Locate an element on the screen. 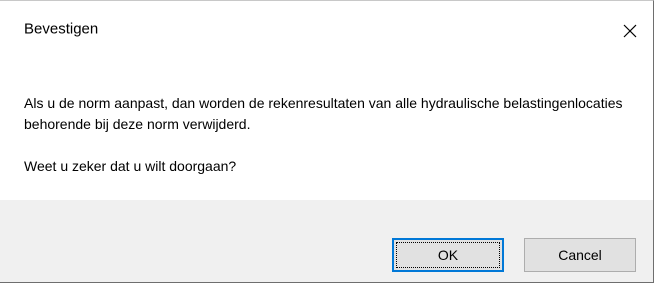 Image resolution: width=655 pixels, height=284 pixels. cancel-button: Cancel is located at coordinates (580, 255).